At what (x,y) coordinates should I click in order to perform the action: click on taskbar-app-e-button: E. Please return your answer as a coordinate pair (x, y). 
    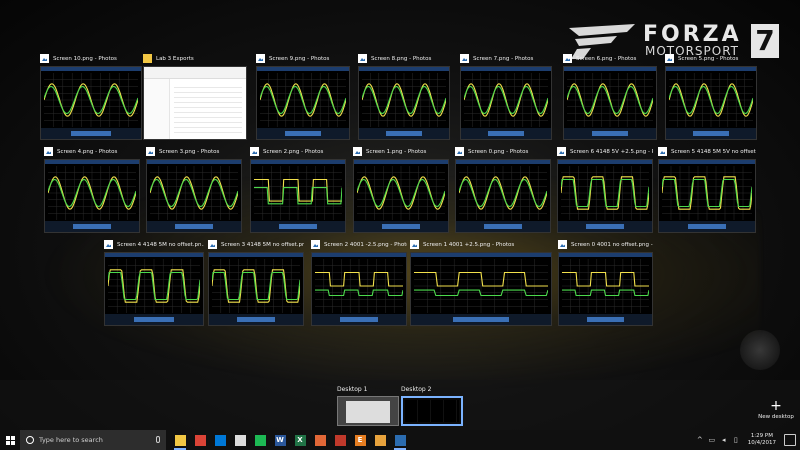
    Looking at the image, I should click on (360, 440).